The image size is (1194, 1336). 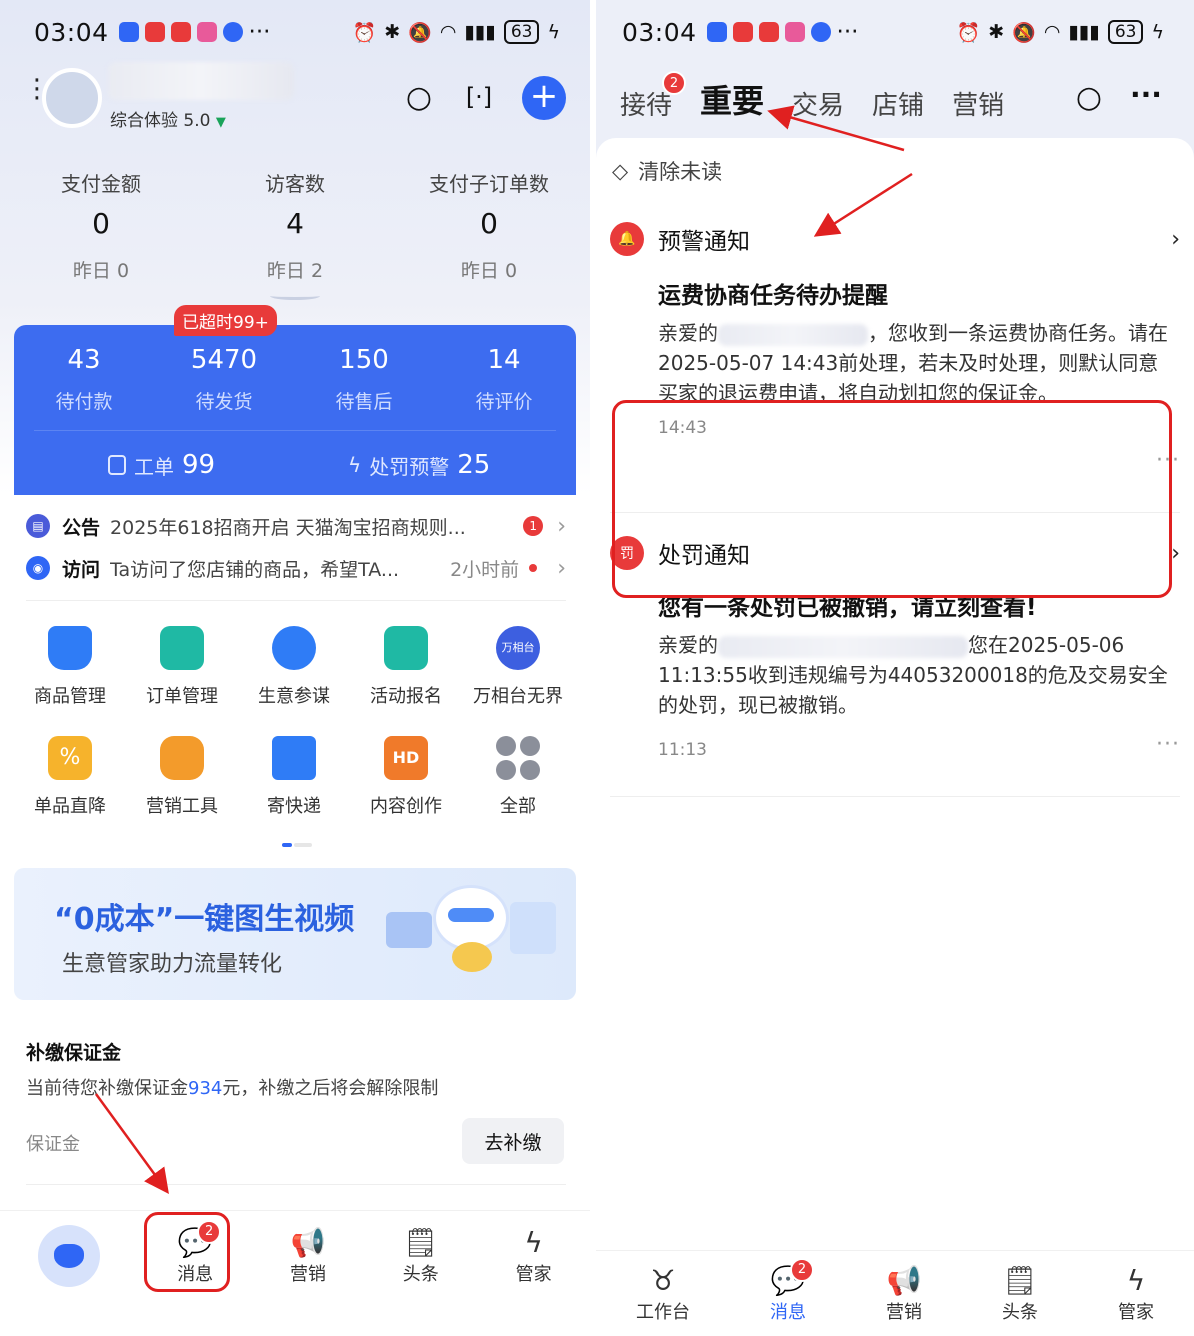 I want to click on message-time: 11:13, so click(x=682, y=750).